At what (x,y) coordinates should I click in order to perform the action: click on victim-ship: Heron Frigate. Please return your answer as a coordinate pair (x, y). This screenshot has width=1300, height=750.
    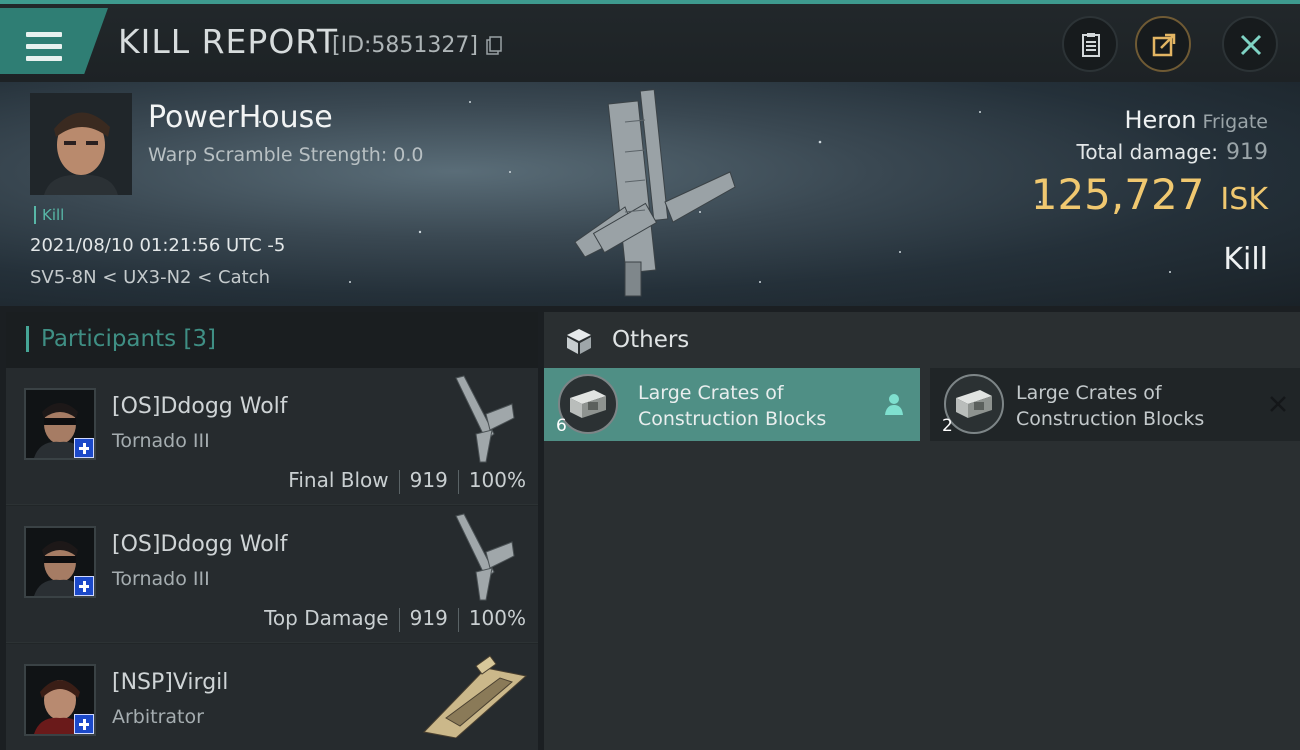
    Looking at the image, I should click on (1196, 120).